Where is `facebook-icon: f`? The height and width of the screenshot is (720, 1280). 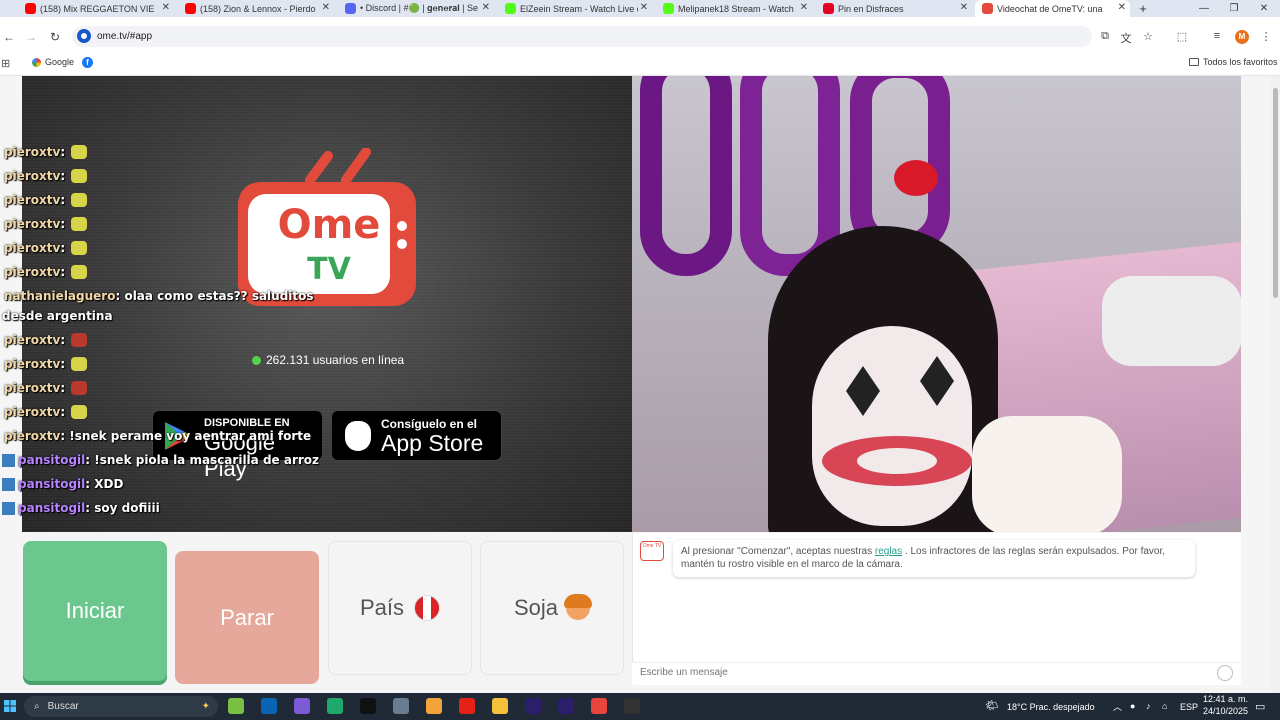
facebook-icon: f is located at coordinates (87, 62).